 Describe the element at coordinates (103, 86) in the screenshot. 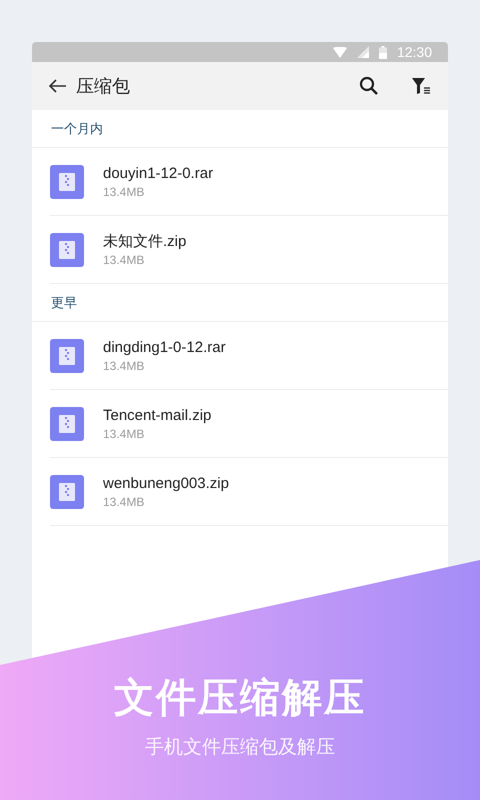

I see `screen-title: 压缩包` at that location.